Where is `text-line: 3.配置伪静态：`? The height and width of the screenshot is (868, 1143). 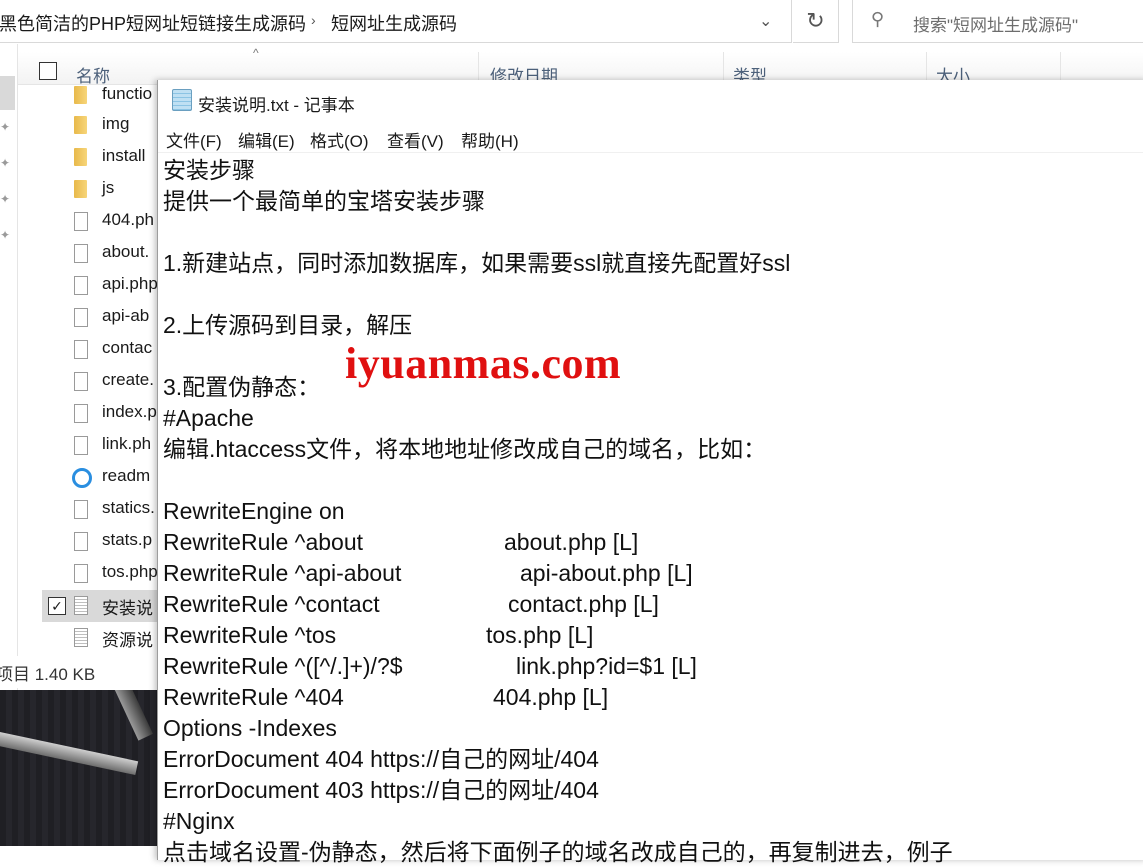
text-line: 3.配置伪静态： is located at coordinates (242, 387).